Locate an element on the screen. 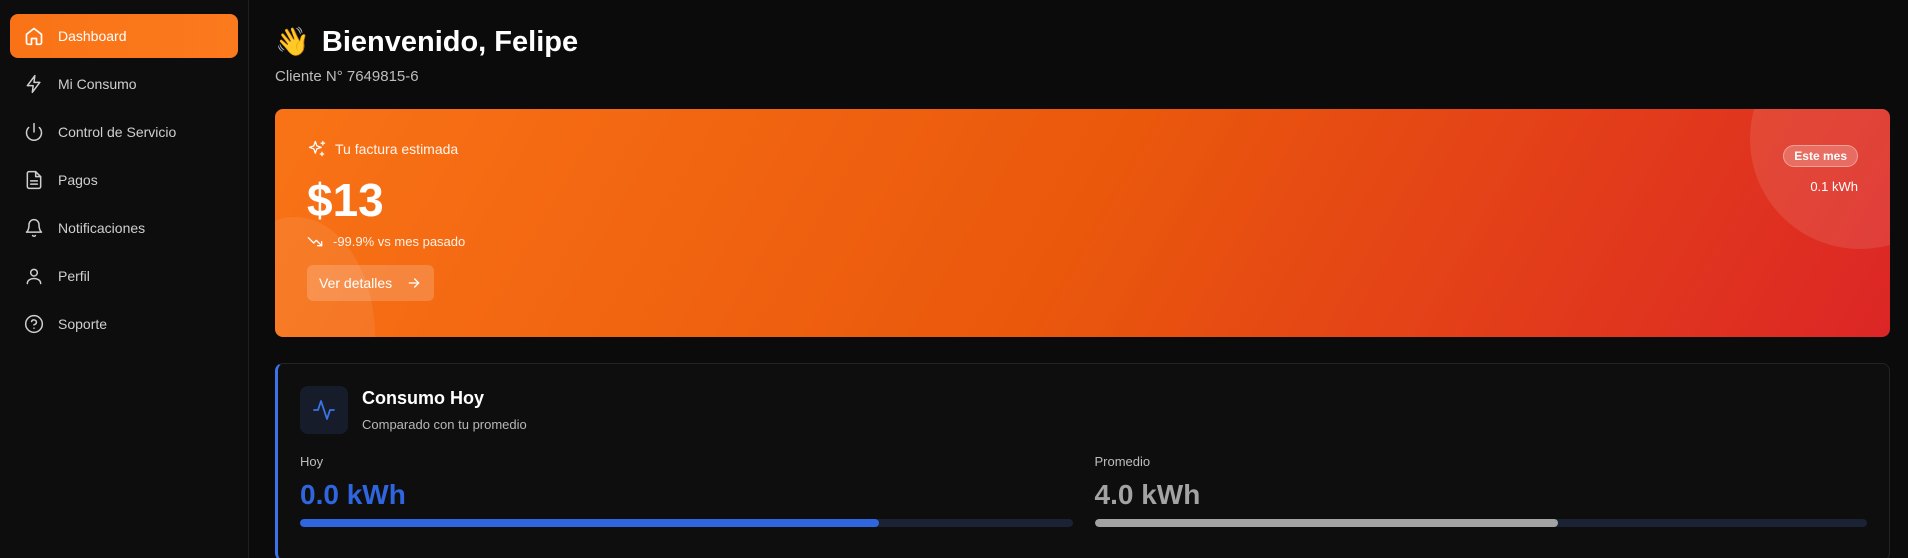 The width and height of the screenshot is (1908, 558). today-bar-track is located at coordinates (686, 523).